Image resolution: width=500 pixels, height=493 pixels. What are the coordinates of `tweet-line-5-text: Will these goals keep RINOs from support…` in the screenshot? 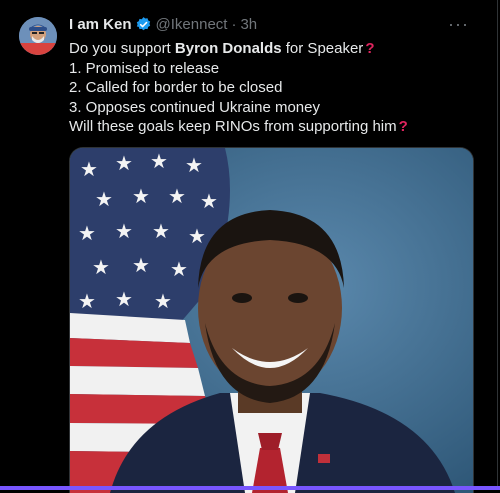 It's located at (233, 126).